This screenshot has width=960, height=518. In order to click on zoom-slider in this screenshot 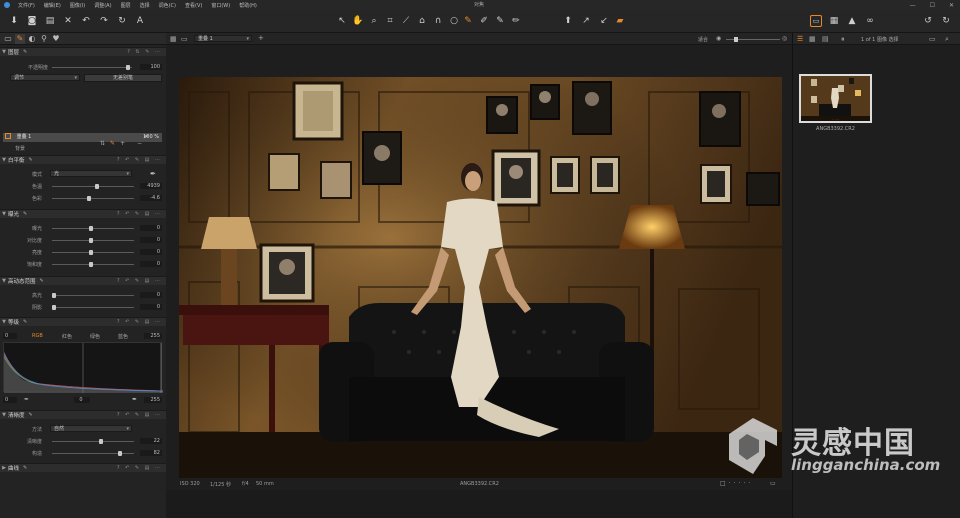, I will do `click(753, 39)`.